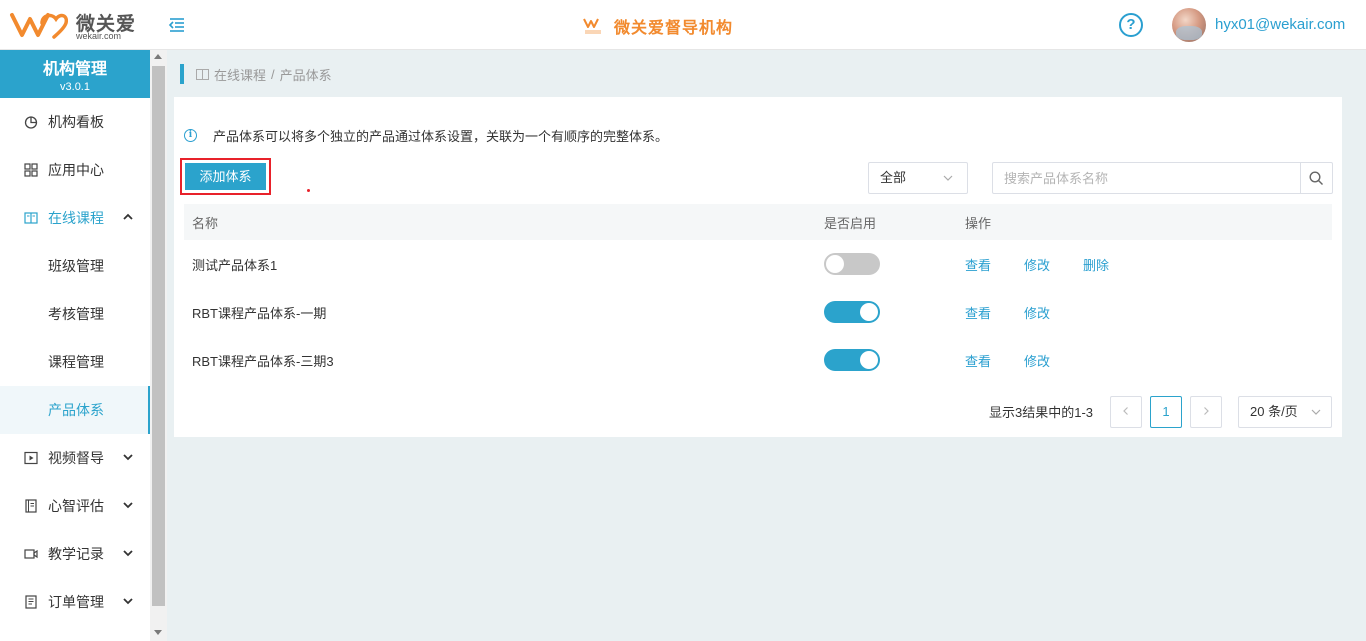 This screenshot has width=1366, height=641. I want to click on search-box, so click(1162, 178).